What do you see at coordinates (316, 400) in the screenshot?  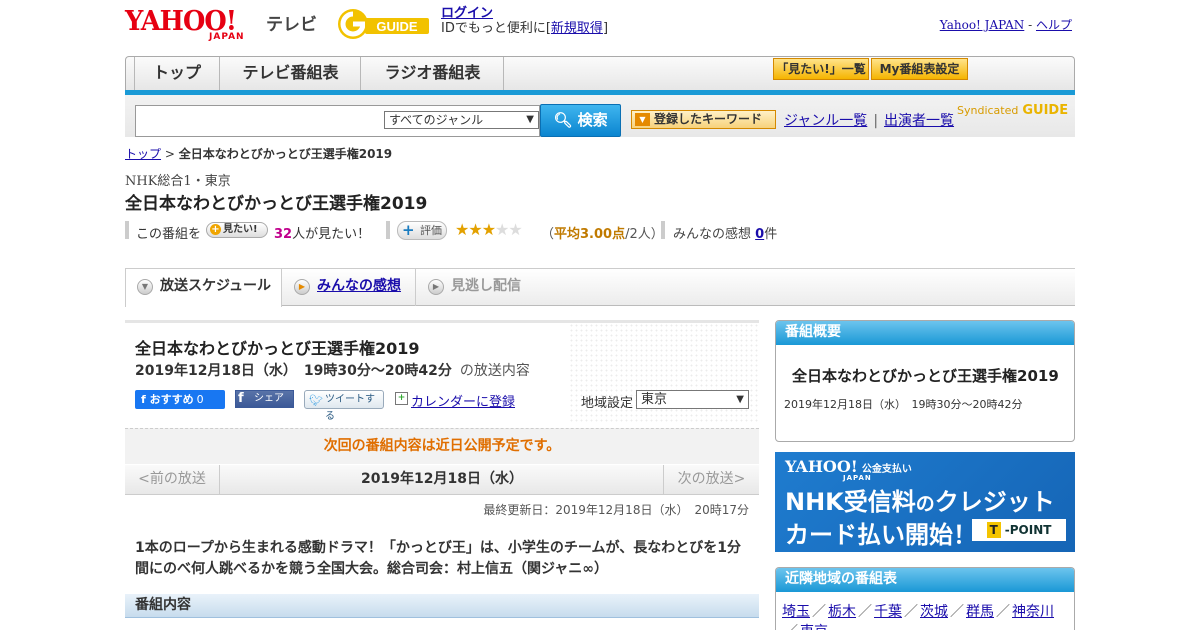 I see `twitter-bird-icon: 🐦︎` at bounding box center [316, 400].